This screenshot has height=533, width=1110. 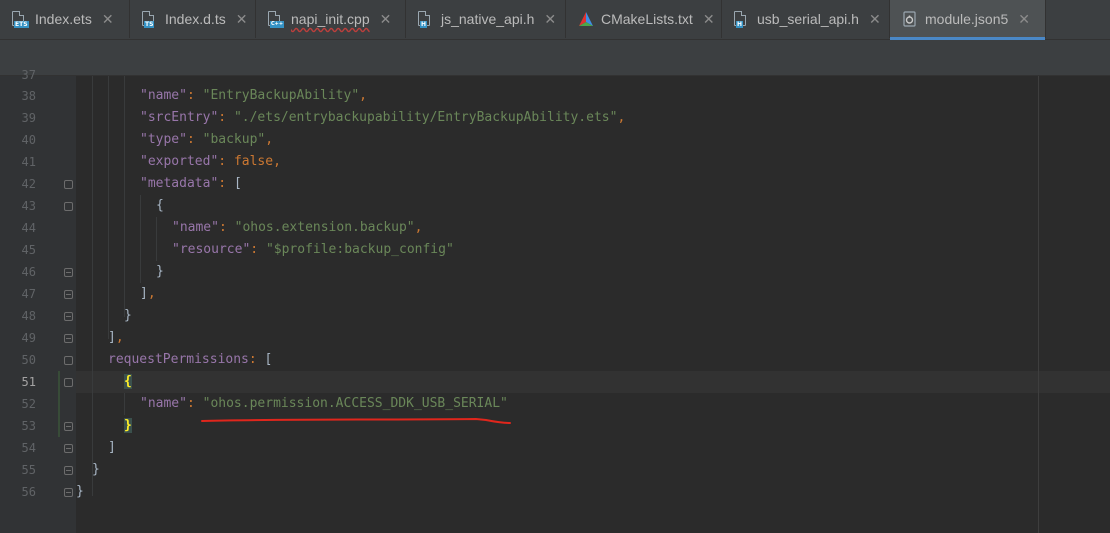 I want to click on tab-index-ets: ETS Index.ets ✕, so click(x=65, y=19).